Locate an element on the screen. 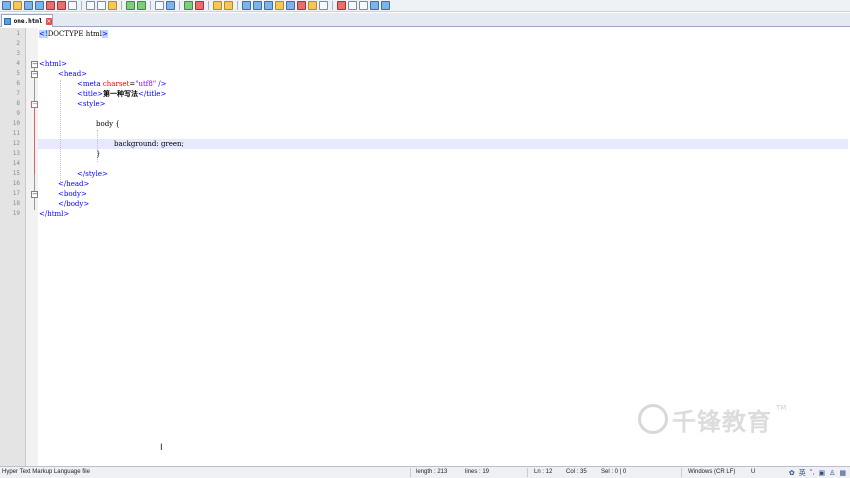 The width and height of the screenshot is (850, 478). undo-icon is located at coordinates (130, 5).